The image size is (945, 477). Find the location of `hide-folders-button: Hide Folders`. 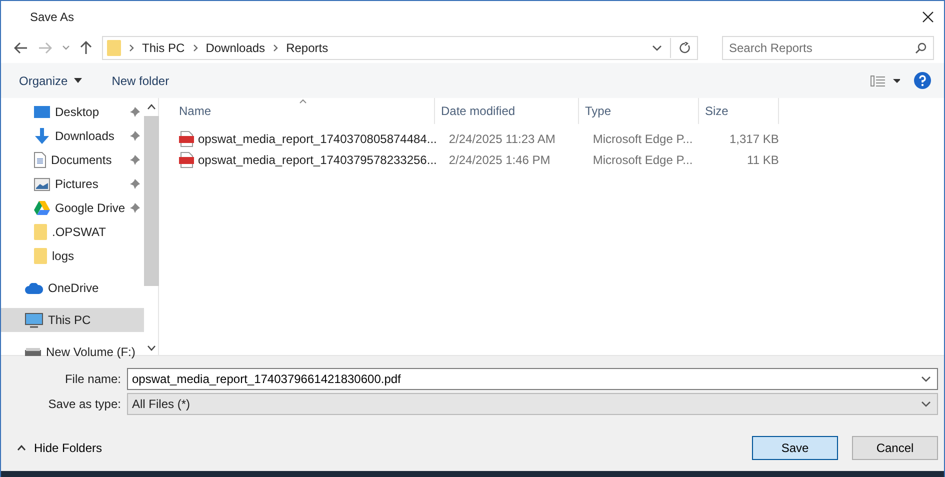

hide-folders-button: Hide Folders is located at coordinates (59, 448).